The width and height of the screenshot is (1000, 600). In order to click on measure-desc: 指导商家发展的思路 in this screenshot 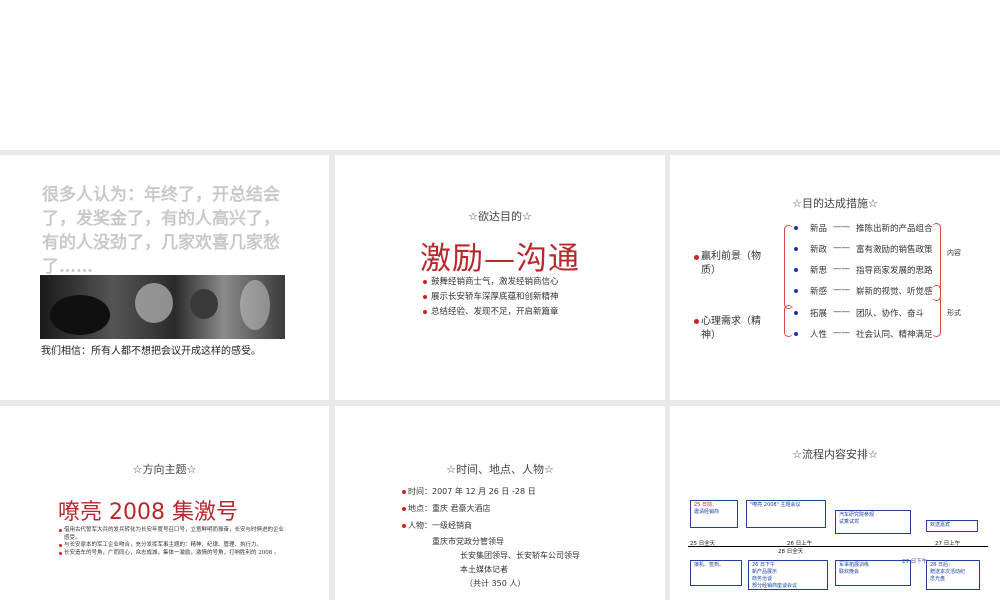, I will do `click(894, 271)`.